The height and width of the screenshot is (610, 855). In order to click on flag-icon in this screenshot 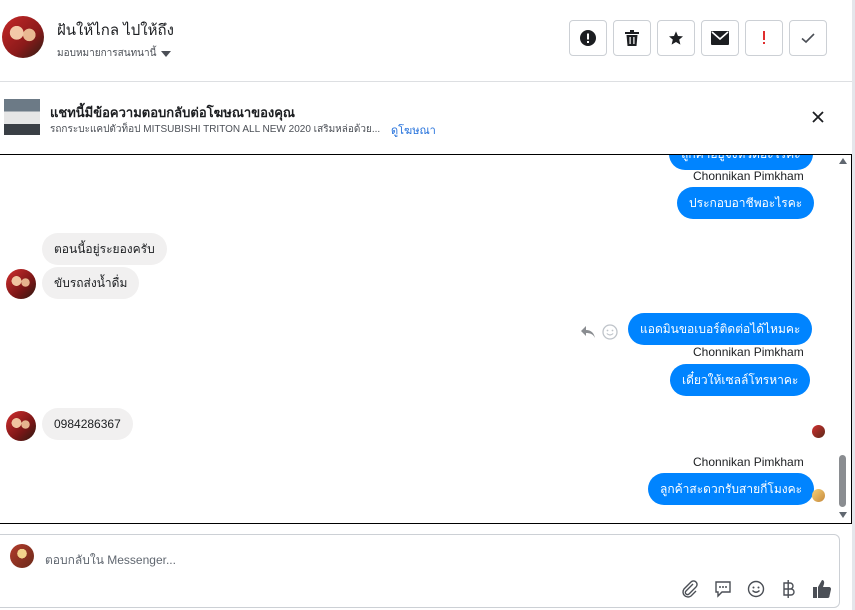, I will do `click(764, 37)`.